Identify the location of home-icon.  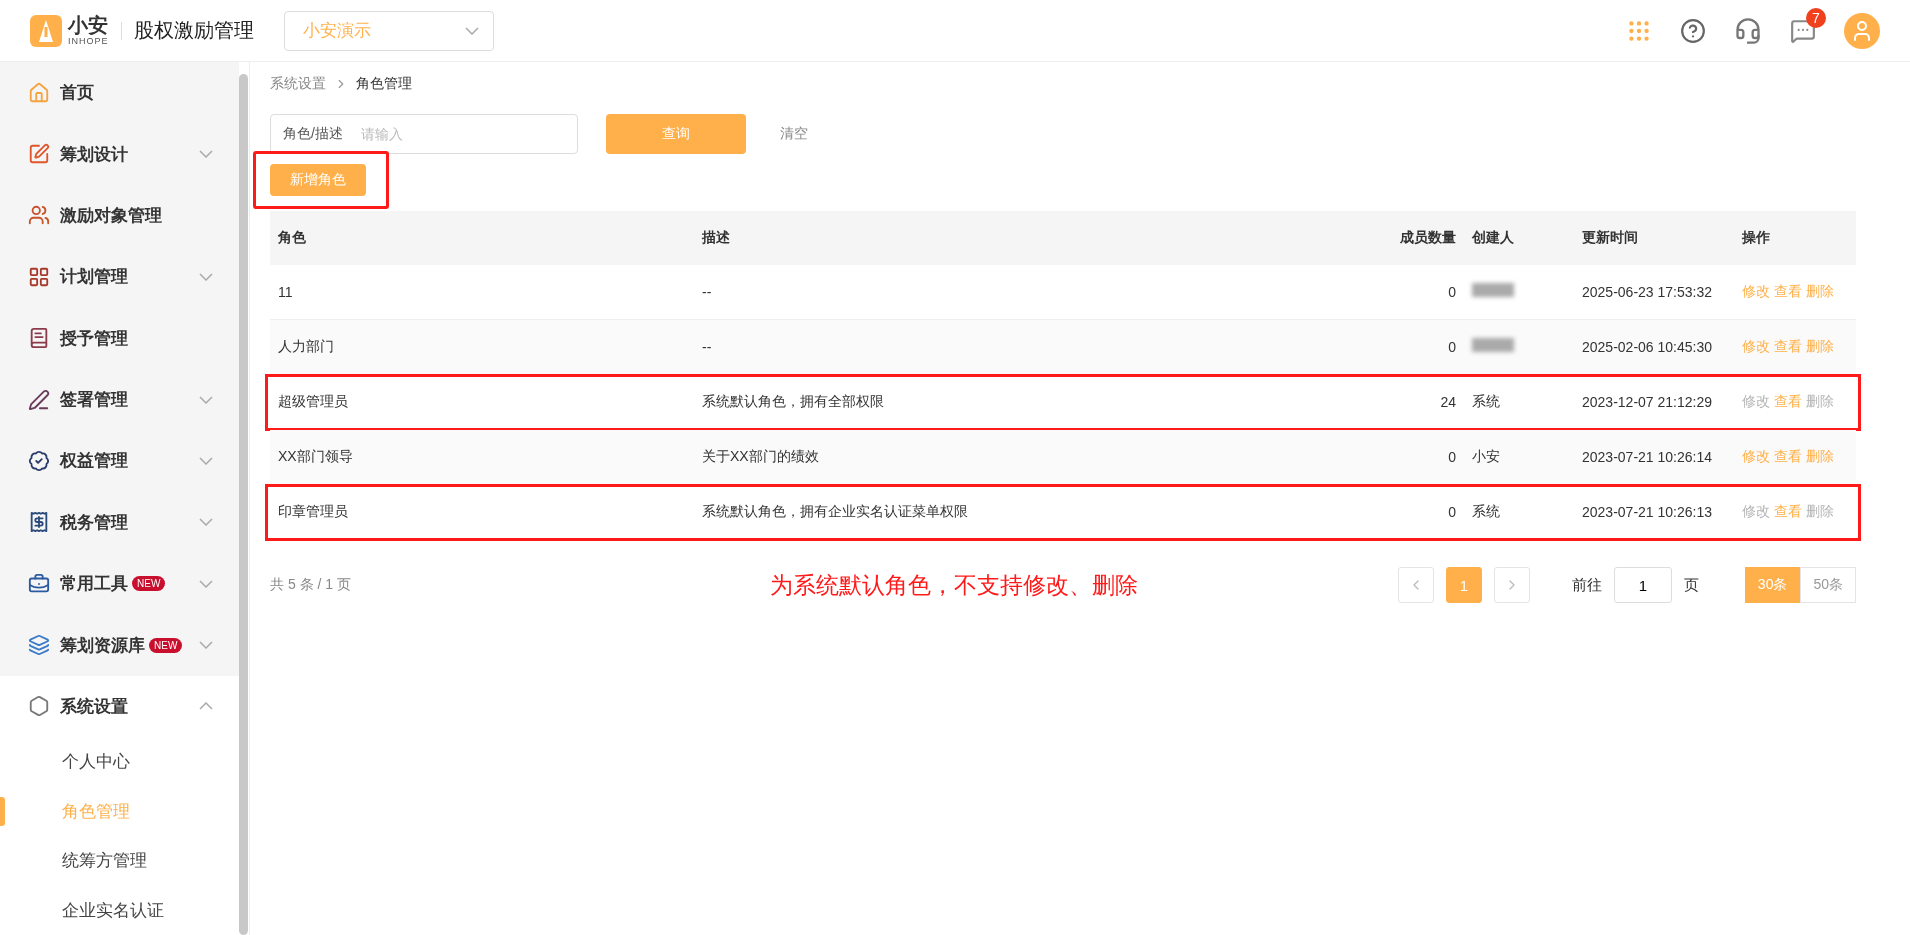
(39, 92).